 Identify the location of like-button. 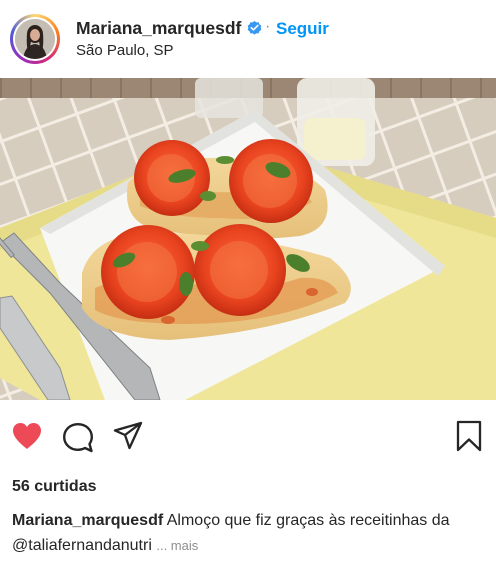
(27, 438).